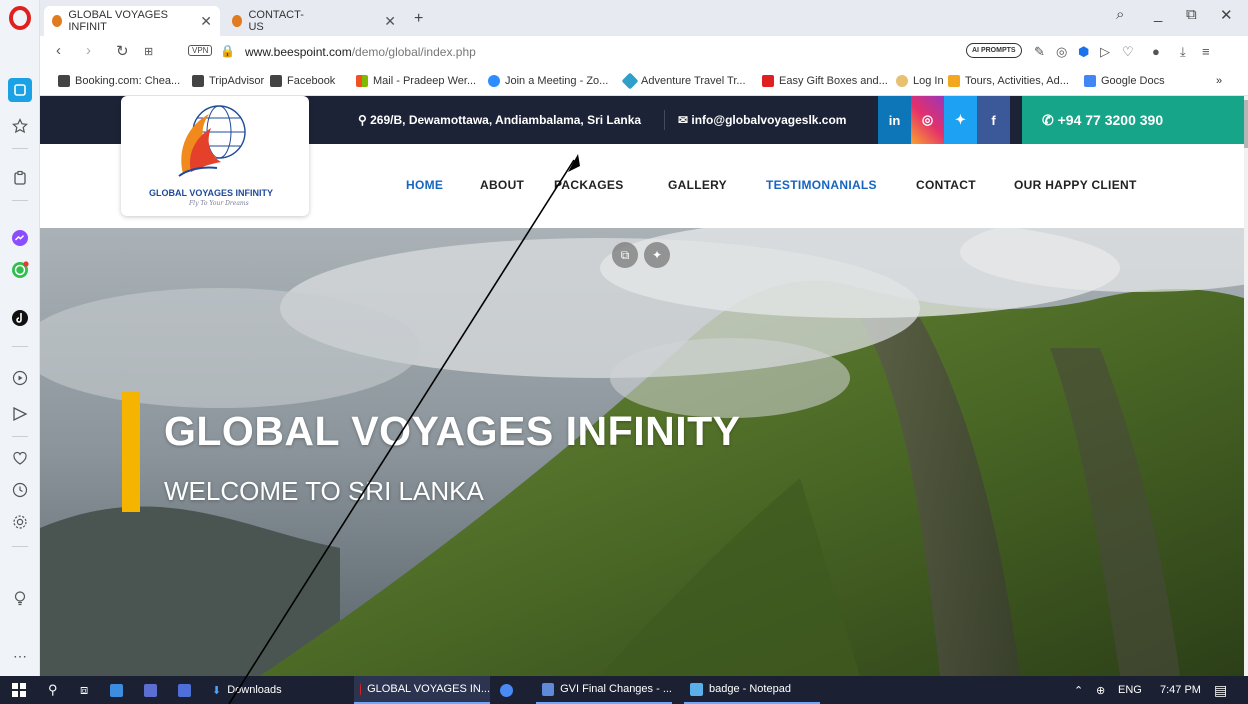  I want to click on browser-sidebar: ⋯, so click(20, 338).